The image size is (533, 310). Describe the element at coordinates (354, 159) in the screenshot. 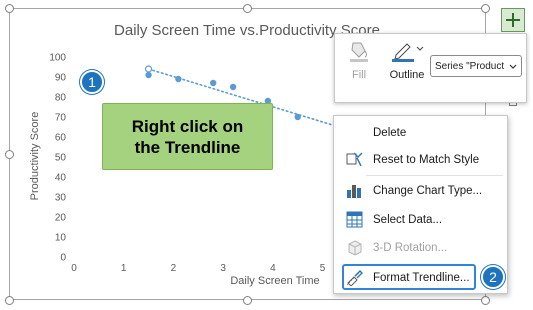

I see `reset-style-icon` at that location.